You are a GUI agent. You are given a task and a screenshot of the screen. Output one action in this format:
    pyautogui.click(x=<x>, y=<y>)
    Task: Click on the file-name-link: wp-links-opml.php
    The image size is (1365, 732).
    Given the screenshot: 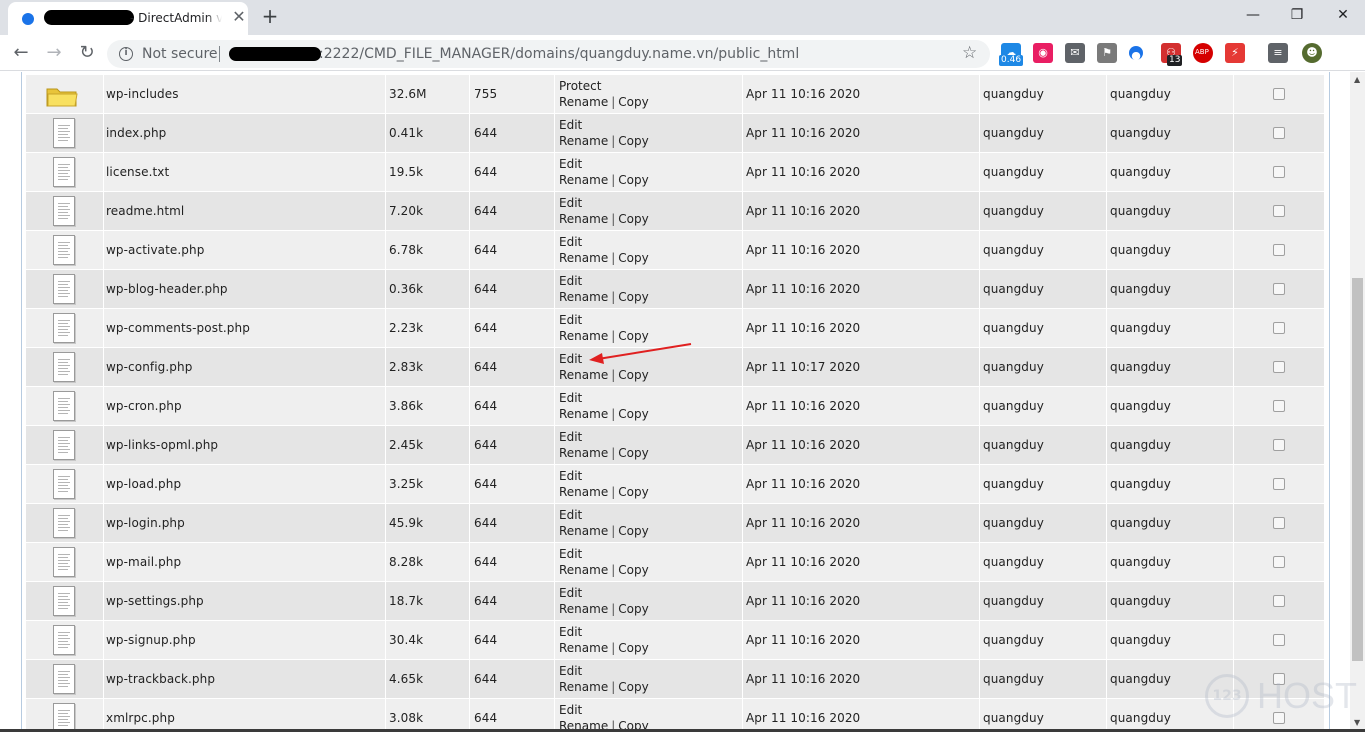 What is the action you would take?
    pyautogui.click(x=162, y=445)
    